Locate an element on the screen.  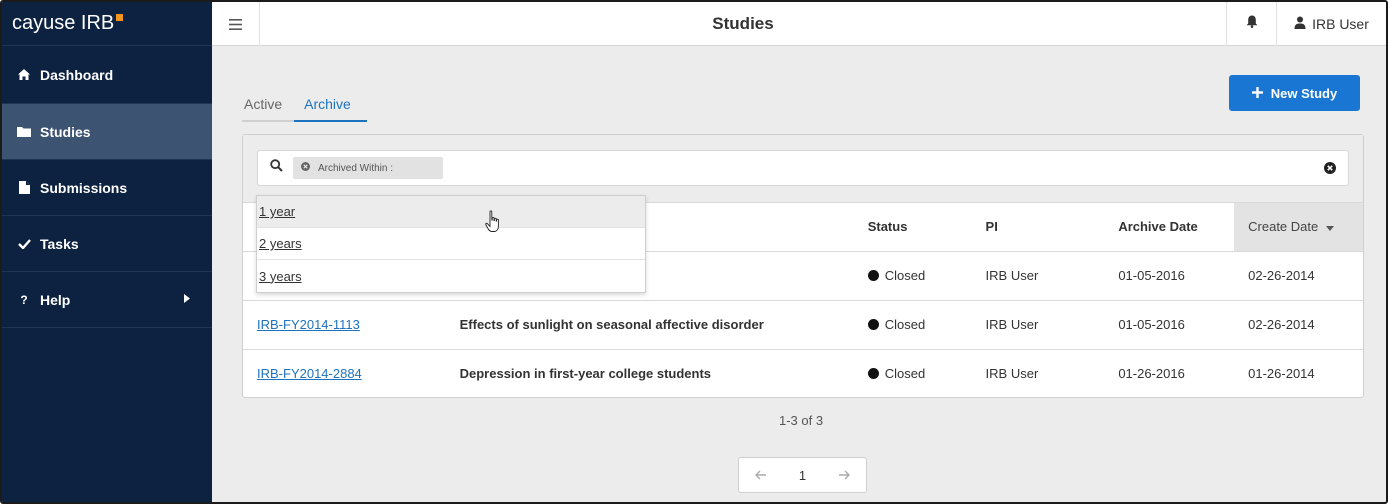
arrow-right-icon is located at coordinates (844, 475).